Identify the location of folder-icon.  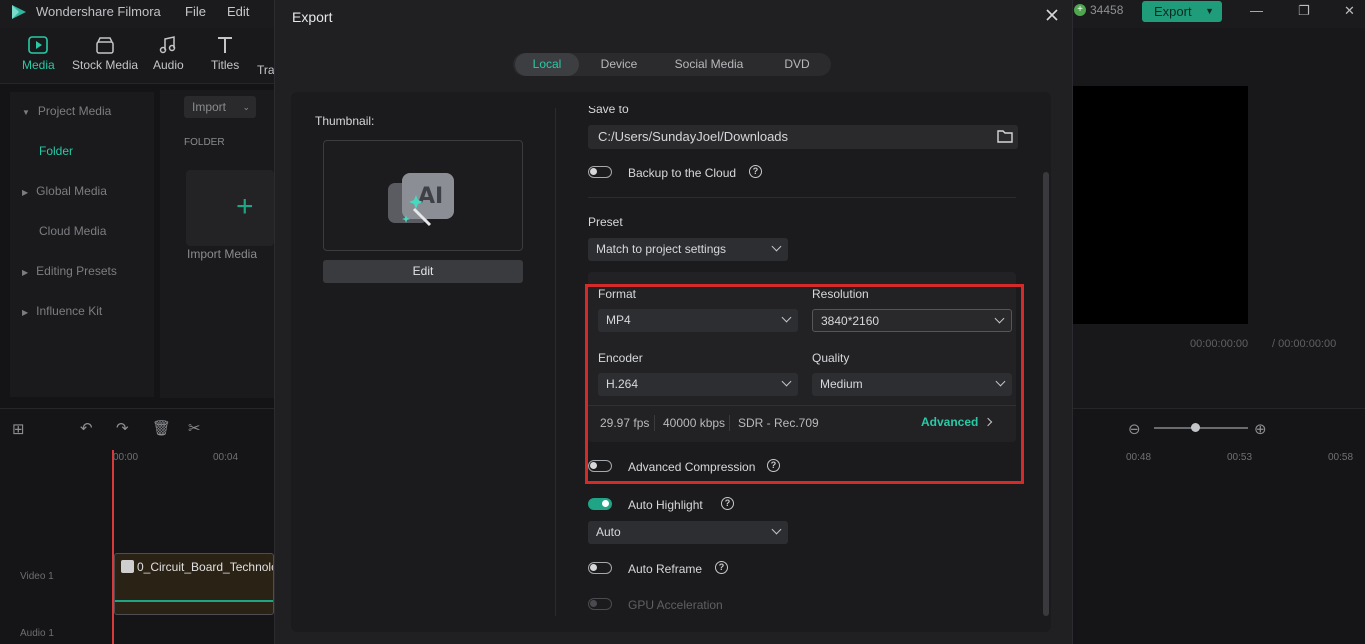
(1005, 136).